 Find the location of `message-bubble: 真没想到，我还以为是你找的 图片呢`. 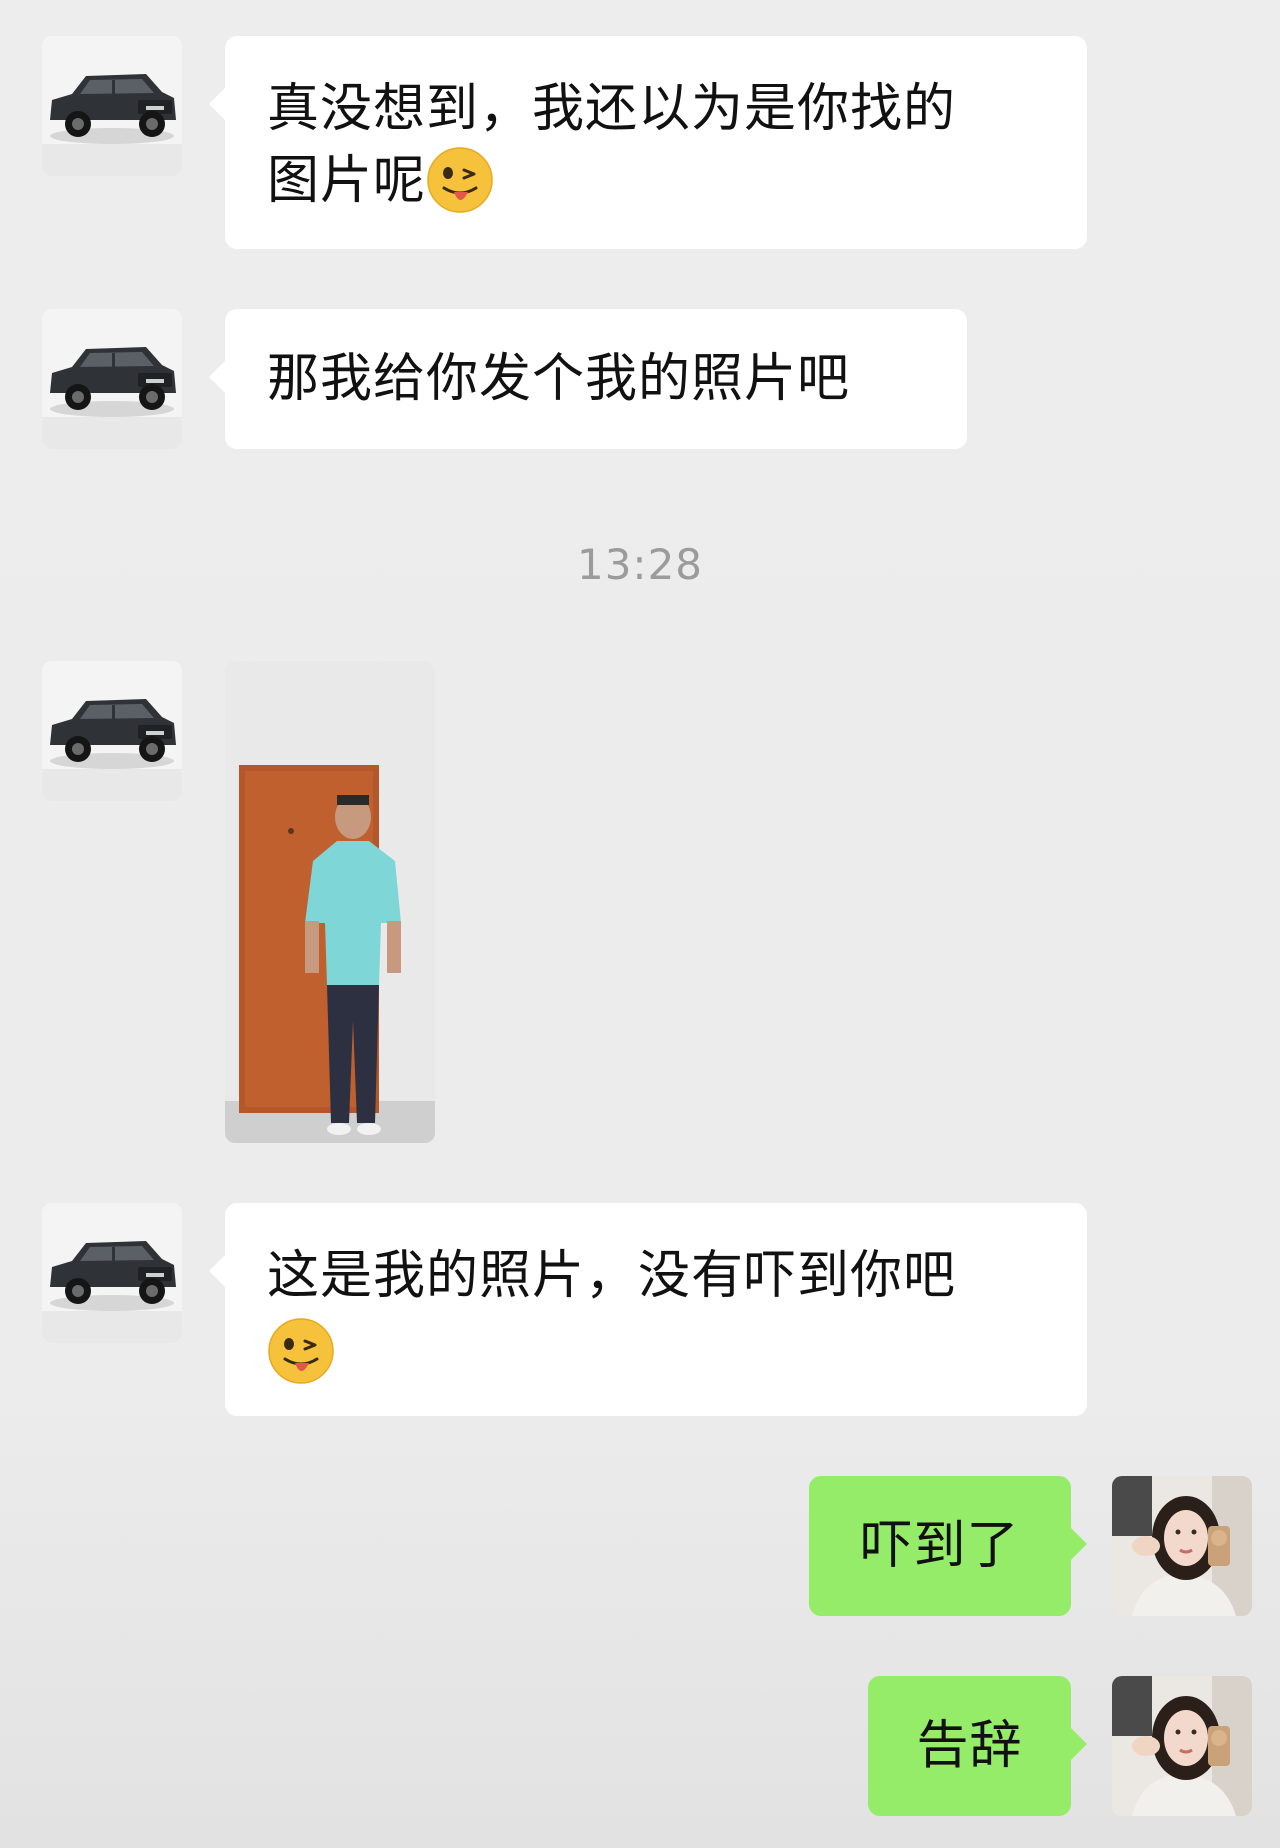

message-bubble: 真没想到，我还以为是你找的 图片呢 is located at coordinates (648, 142).